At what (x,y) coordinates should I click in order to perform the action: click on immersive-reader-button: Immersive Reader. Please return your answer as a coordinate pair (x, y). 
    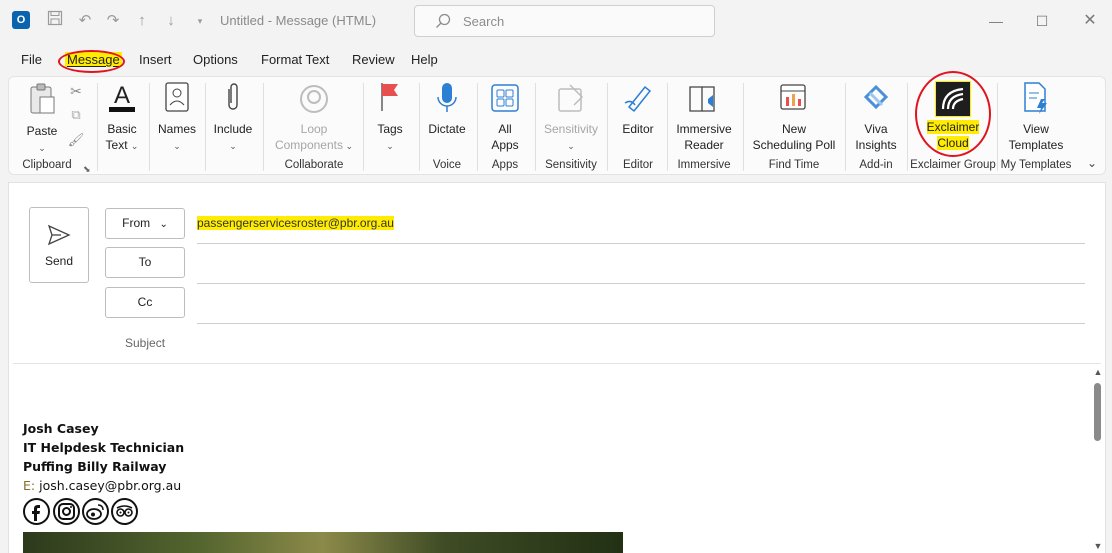
    Looking at the image, I should click on (704, 117).